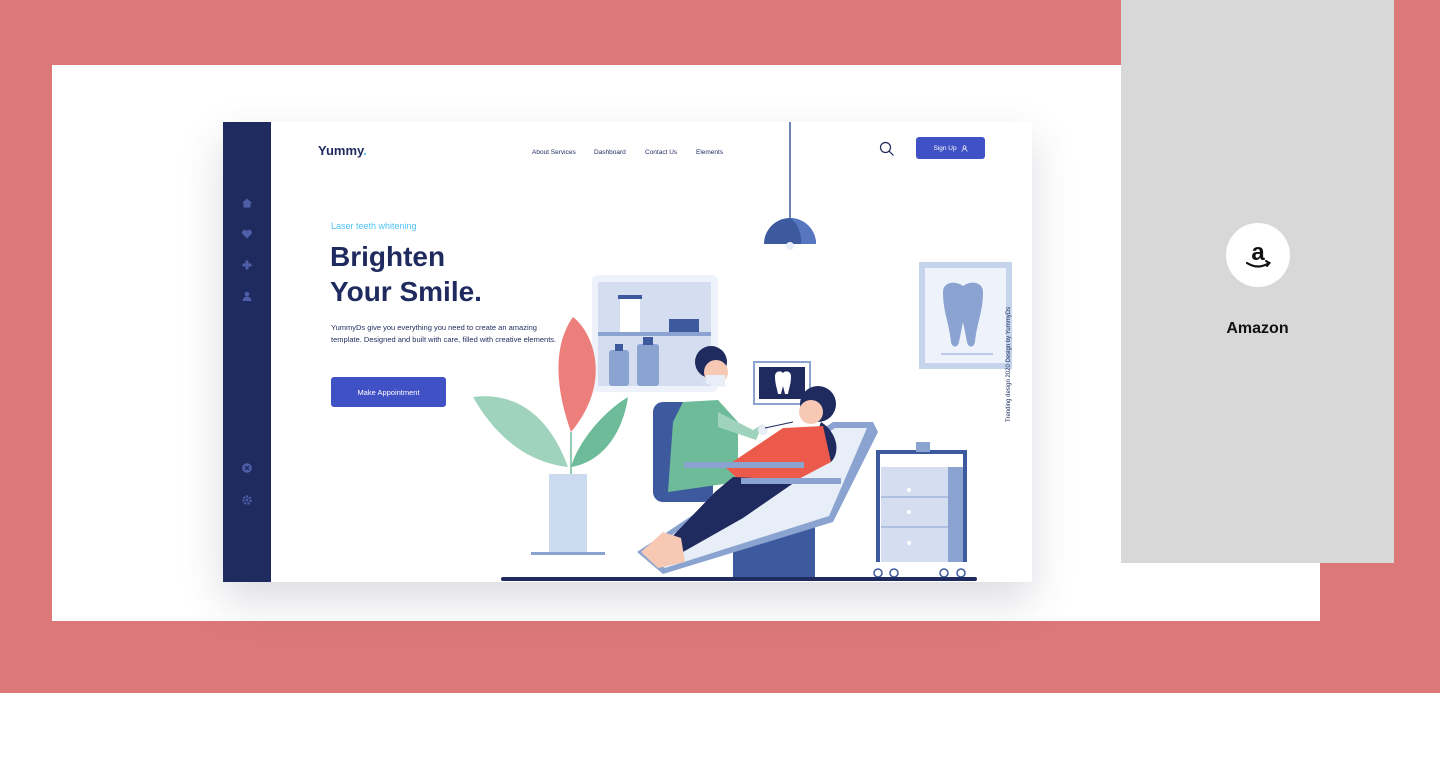  Describe the element at coordinates (247, 468) in the screenshot. I see `close-circle-icon` at that location.